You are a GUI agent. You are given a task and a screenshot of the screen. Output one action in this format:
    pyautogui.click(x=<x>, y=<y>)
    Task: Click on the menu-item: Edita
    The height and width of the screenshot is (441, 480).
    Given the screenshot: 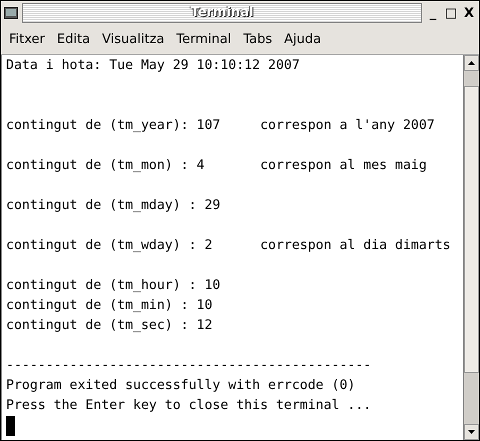 What is the action you would take?
    pyautogui.click(x=73, y=39)
    